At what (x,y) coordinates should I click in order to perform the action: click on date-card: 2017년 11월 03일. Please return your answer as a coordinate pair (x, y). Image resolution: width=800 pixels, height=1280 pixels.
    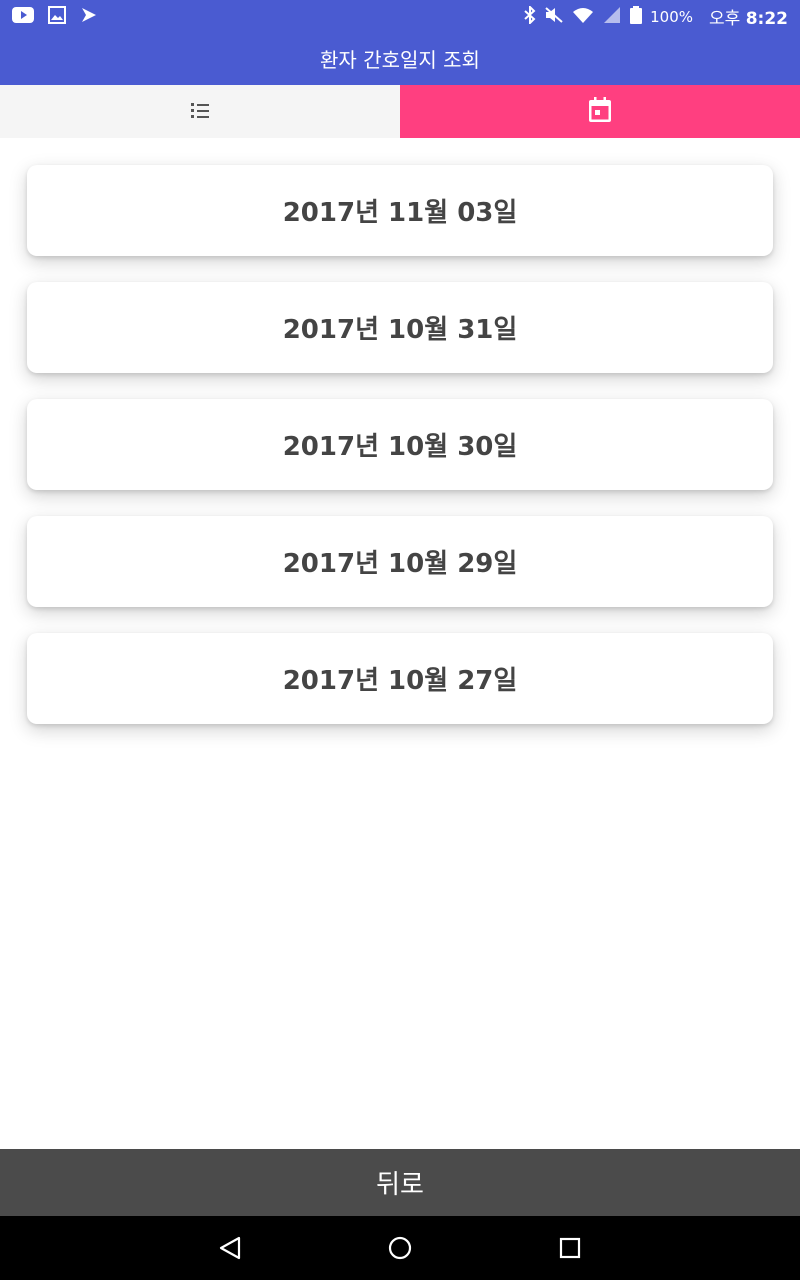
    Looking at the image, I should click on (400, 210).